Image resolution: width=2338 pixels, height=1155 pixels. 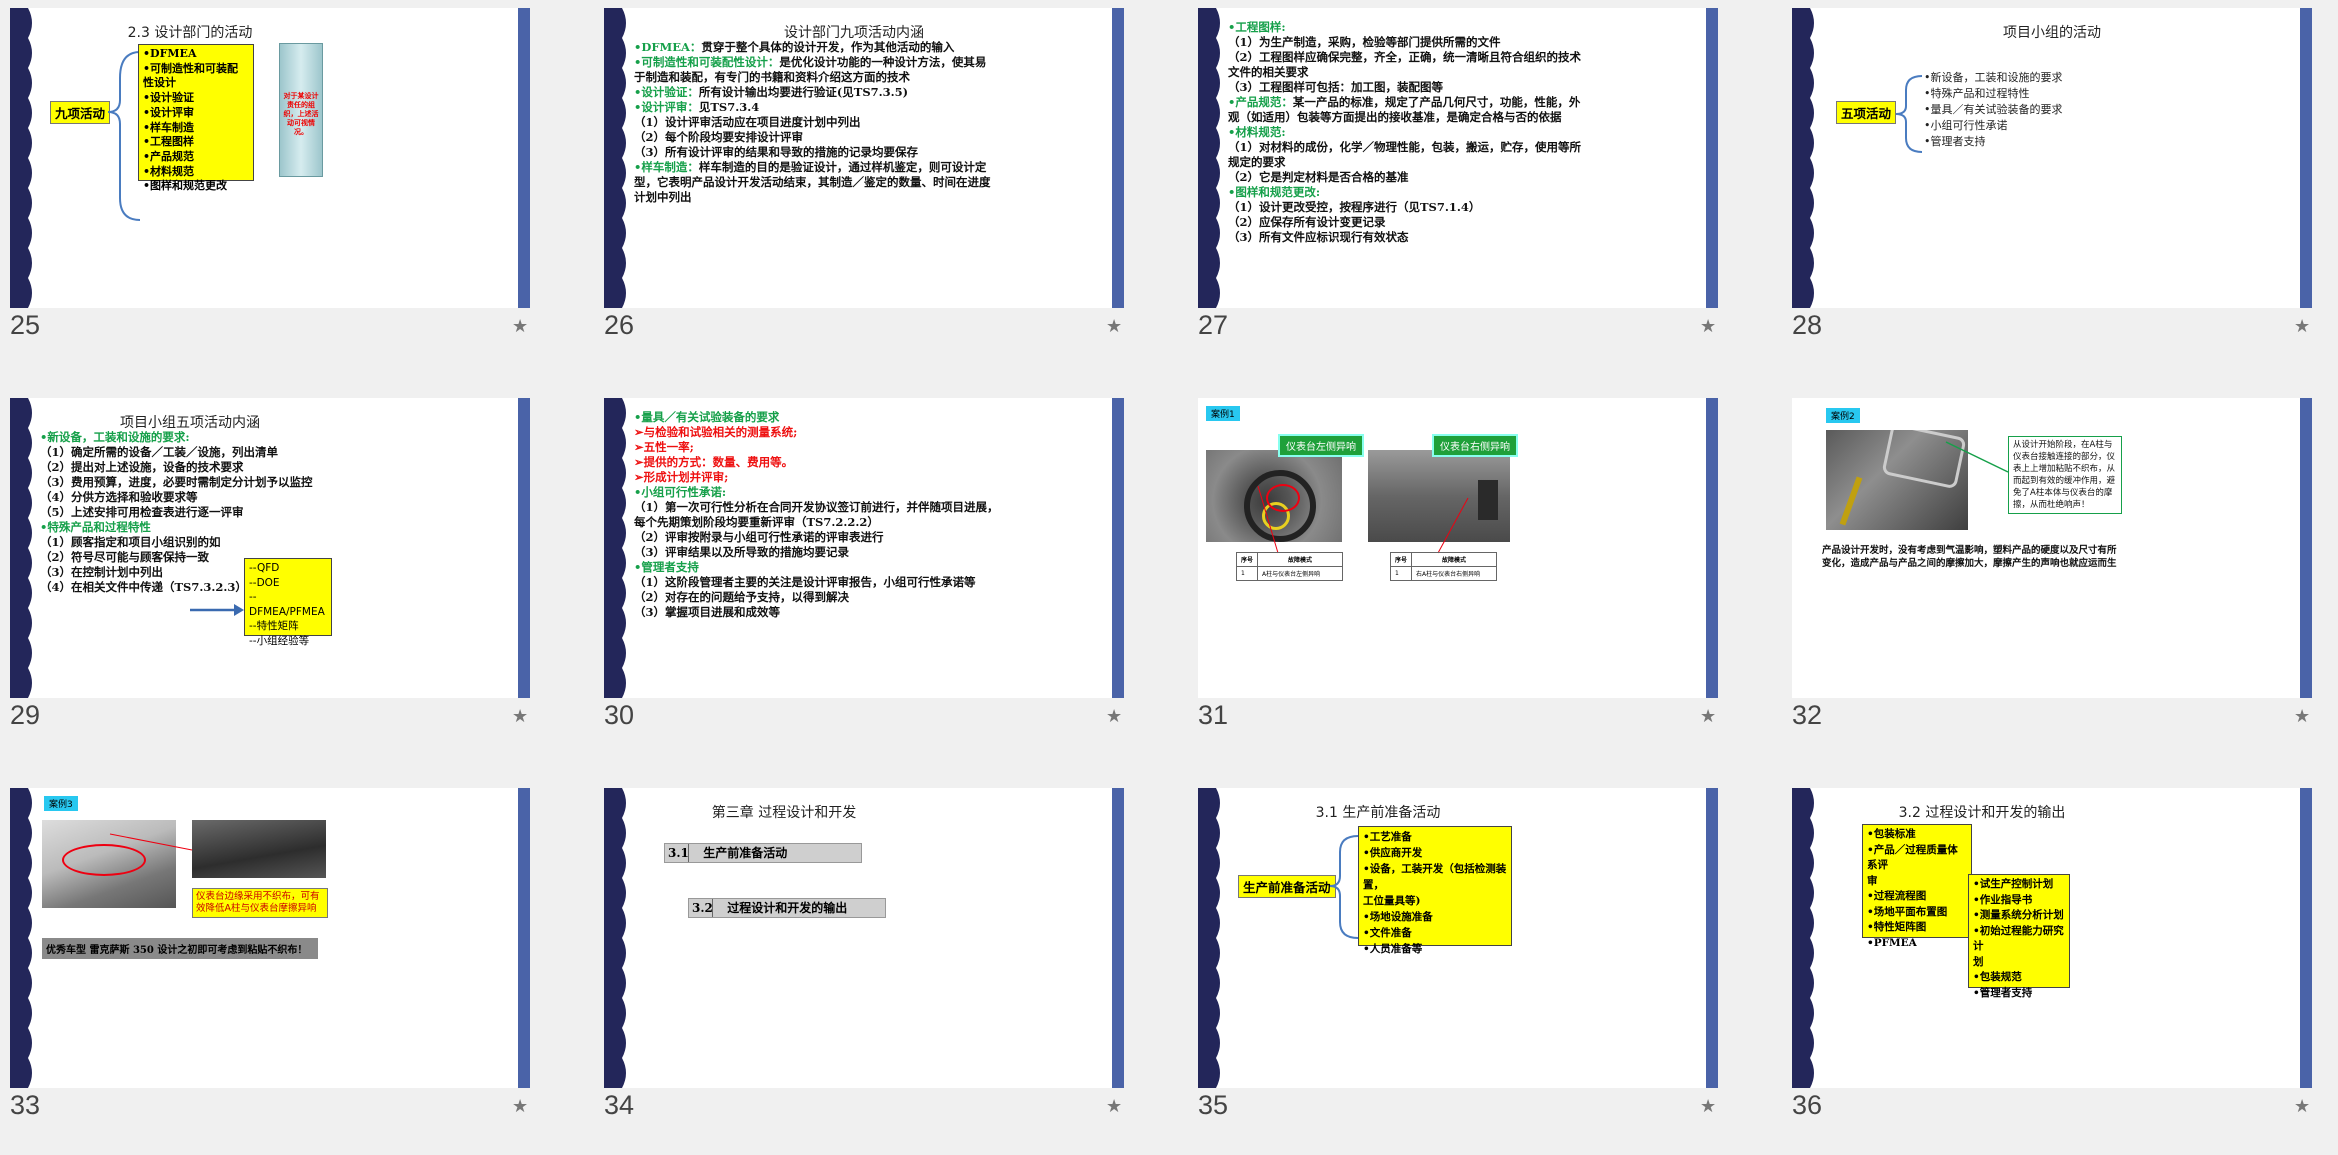 I want to click on table-header: 序号, so click(x=1247, y=559).